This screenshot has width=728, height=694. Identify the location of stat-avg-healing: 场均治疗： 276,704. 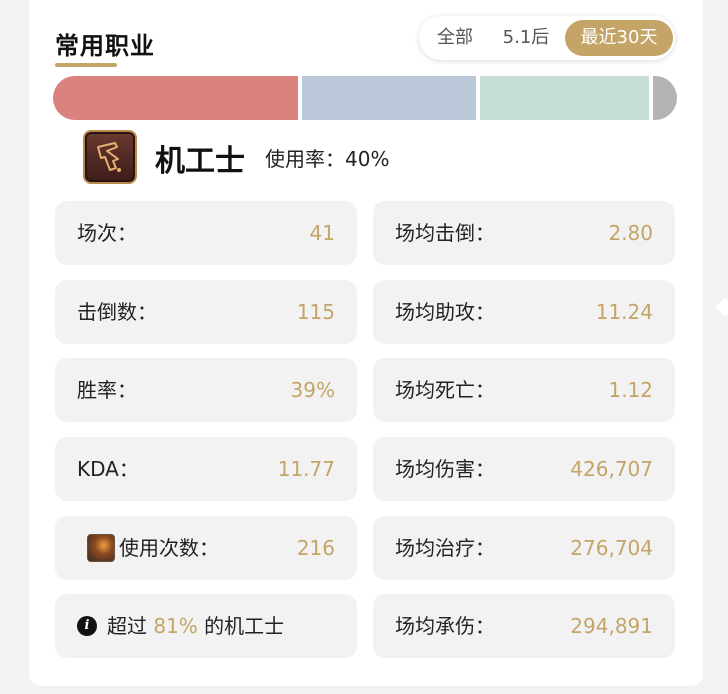
(524, 548).